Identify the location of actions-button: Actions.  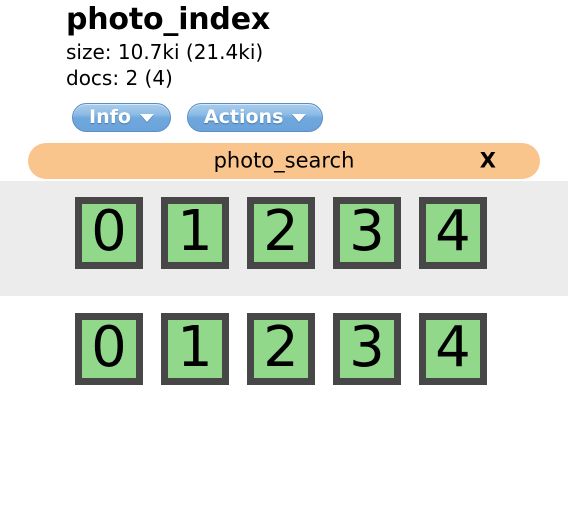
(255, 117).